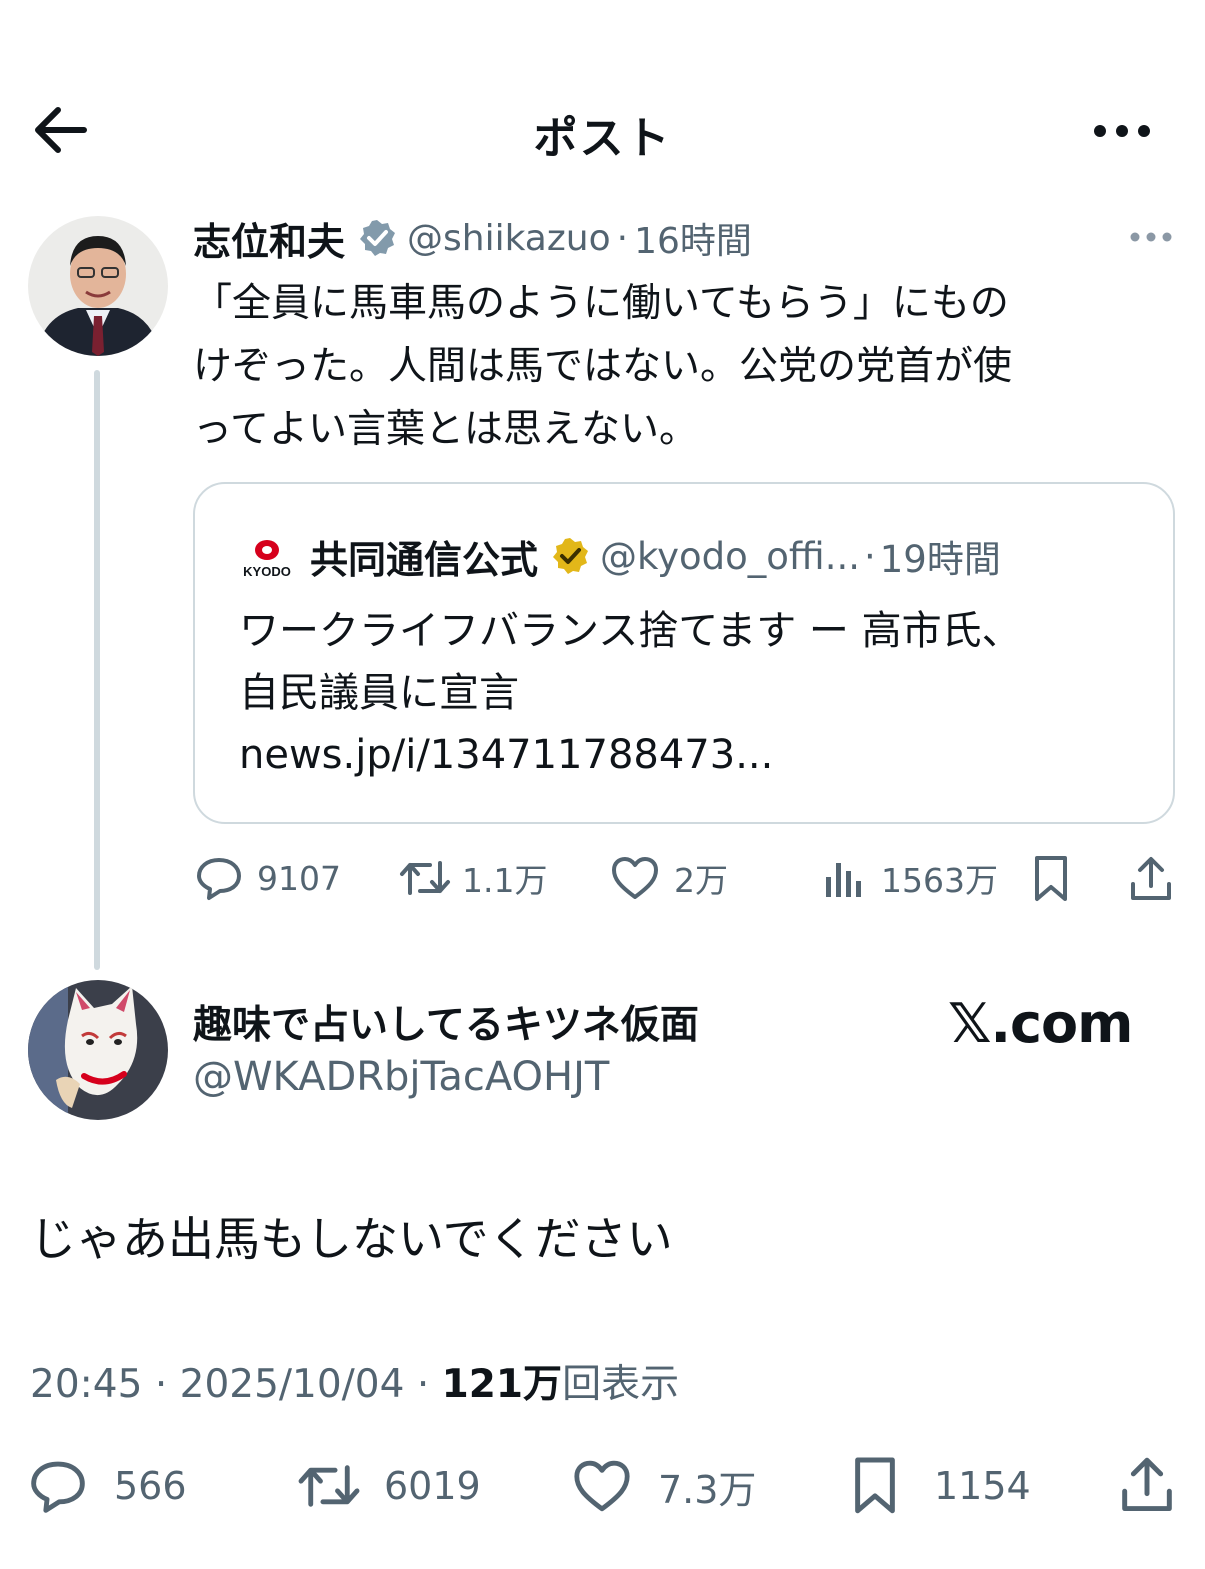 This screenshot has height=1569, width=1205. What do you see at coordinates (982, 1486) in the screenshot?
I see `bookmark-count: 1154` at bounding box center [982, 1486].